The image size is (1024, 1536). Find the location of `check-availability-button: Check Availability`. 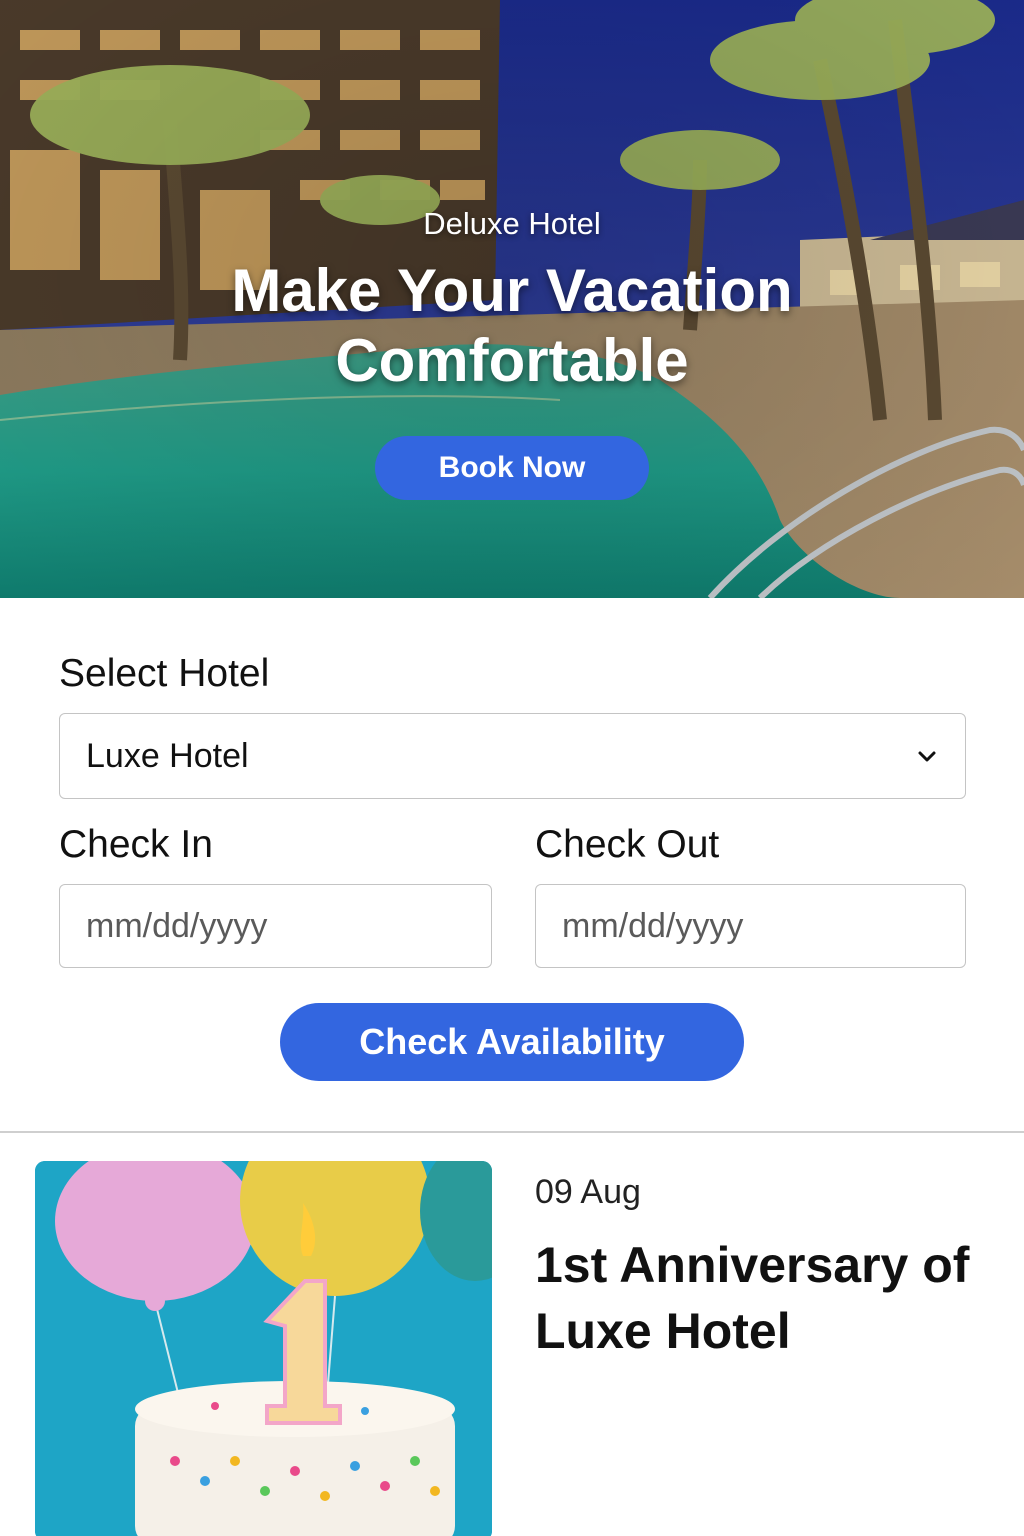

check-availability-button: Check Availability is located at coordinates (512, 1042).